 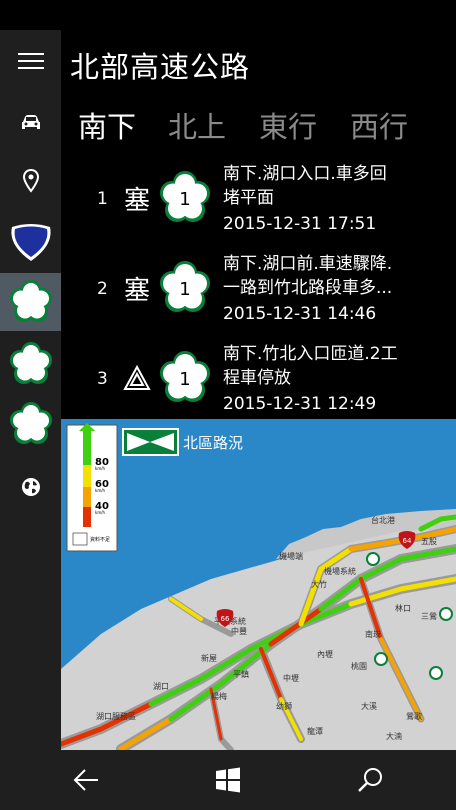 What do you see at coordinates (325, 654) in the screenshot?
I see `svg-text: 內壢` at bounding box center [325, 654].